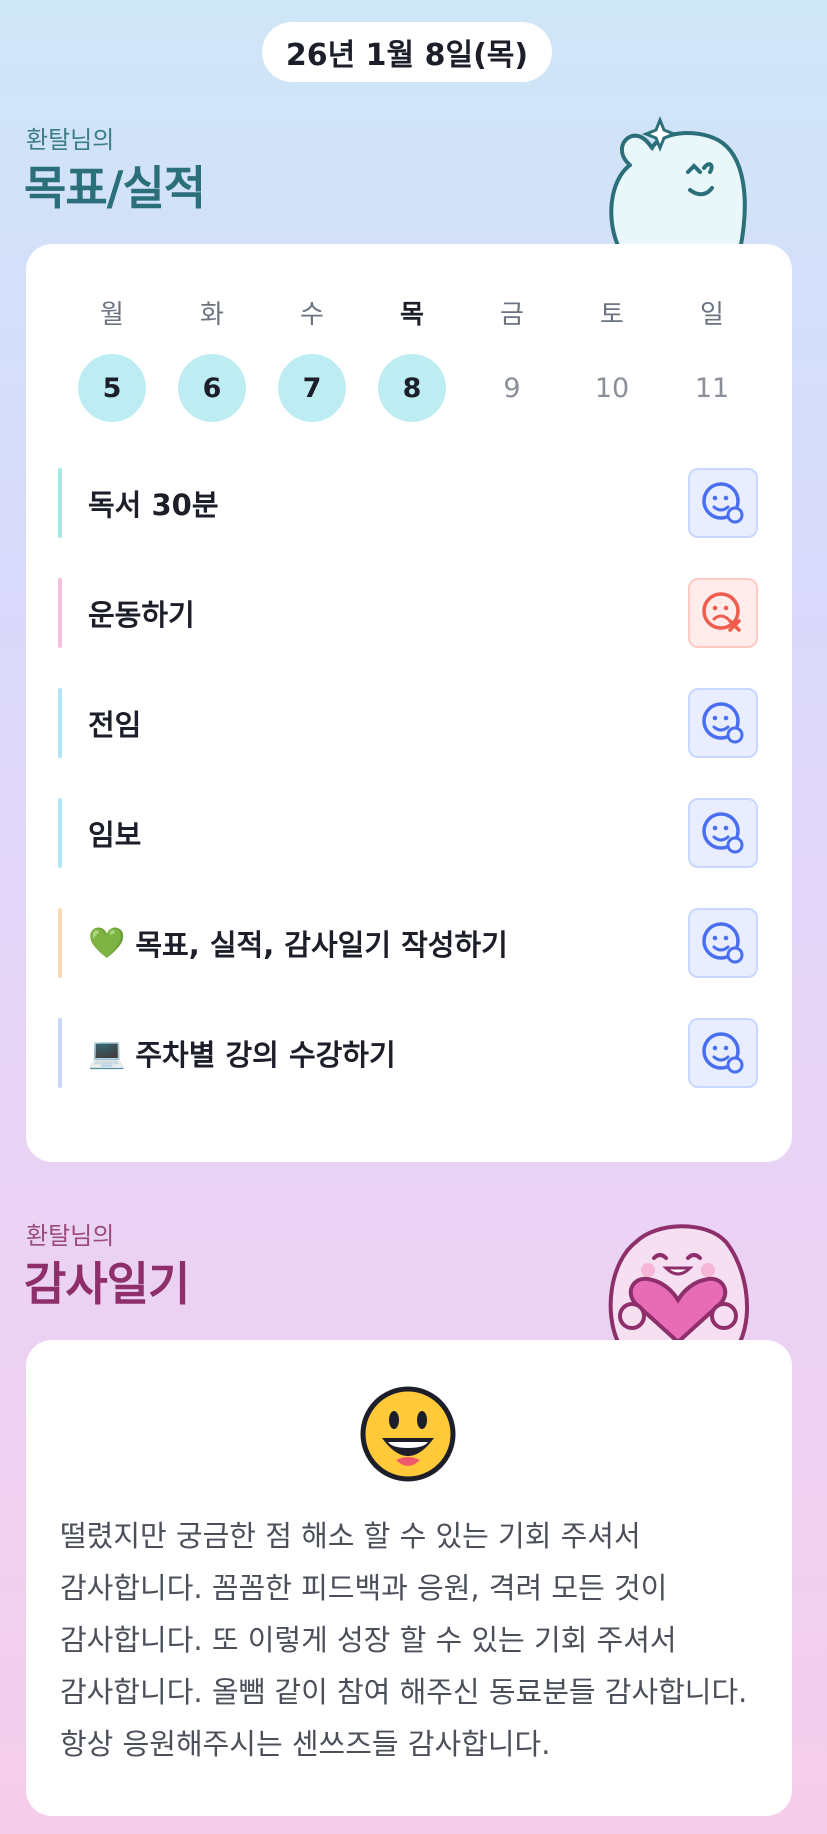 Image resolution: width=827 pixels, height=1834 pixels. Describe the element at coordinates (242, 1054) in the screenshot. I see `goal-label: 💻 주차별 강의 수강하기` at that location.